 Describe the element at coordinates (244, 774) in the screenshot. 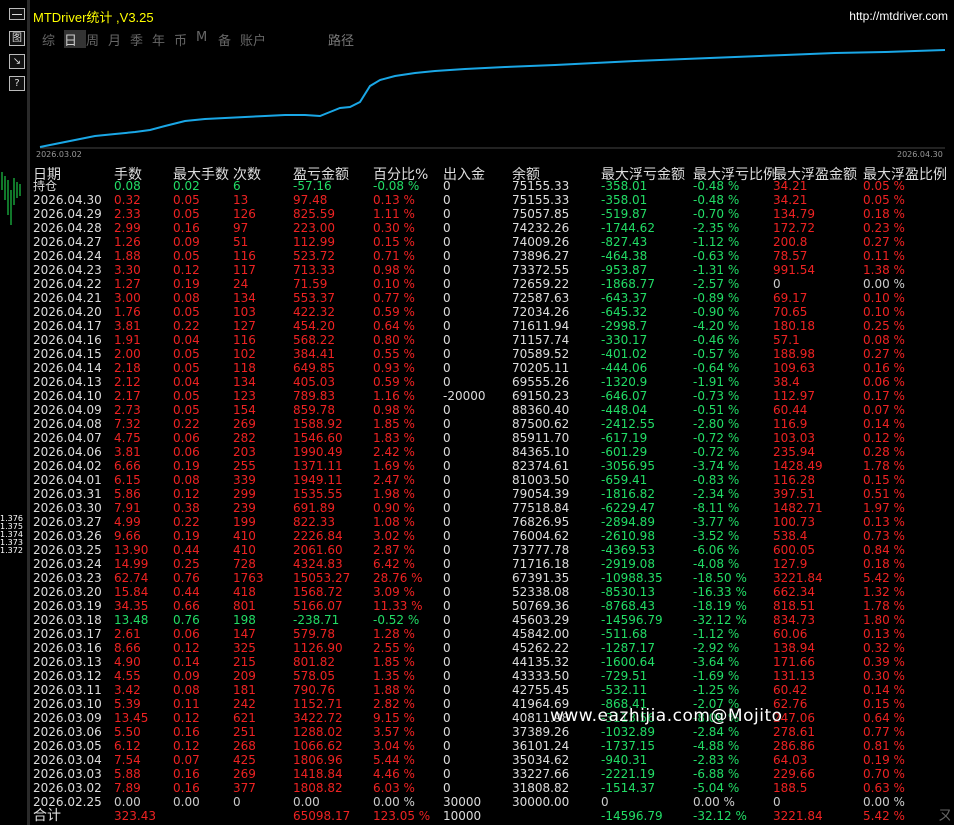

I see `cell-trades: 269` at that location.